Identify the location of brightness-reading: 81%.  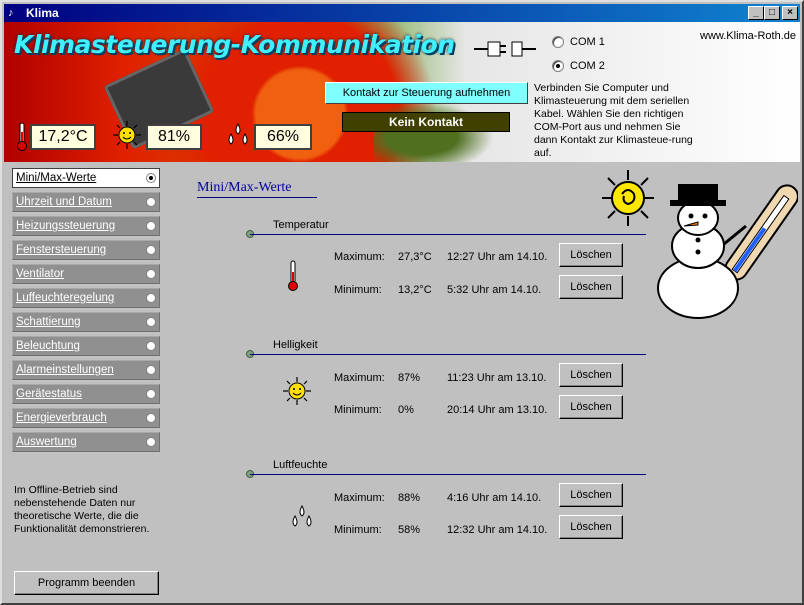
(174, 137).